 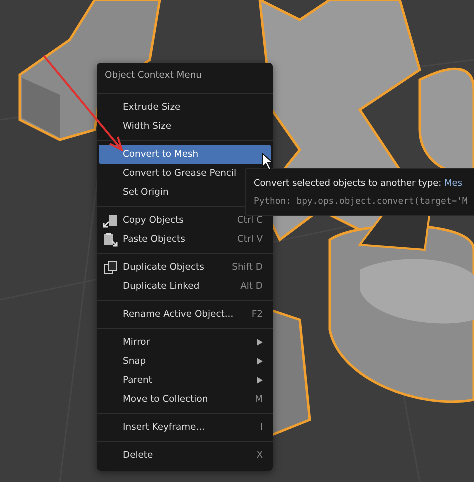 I want to click on menu-item: Rename Active Object... F2, so click(x=185, y=314).